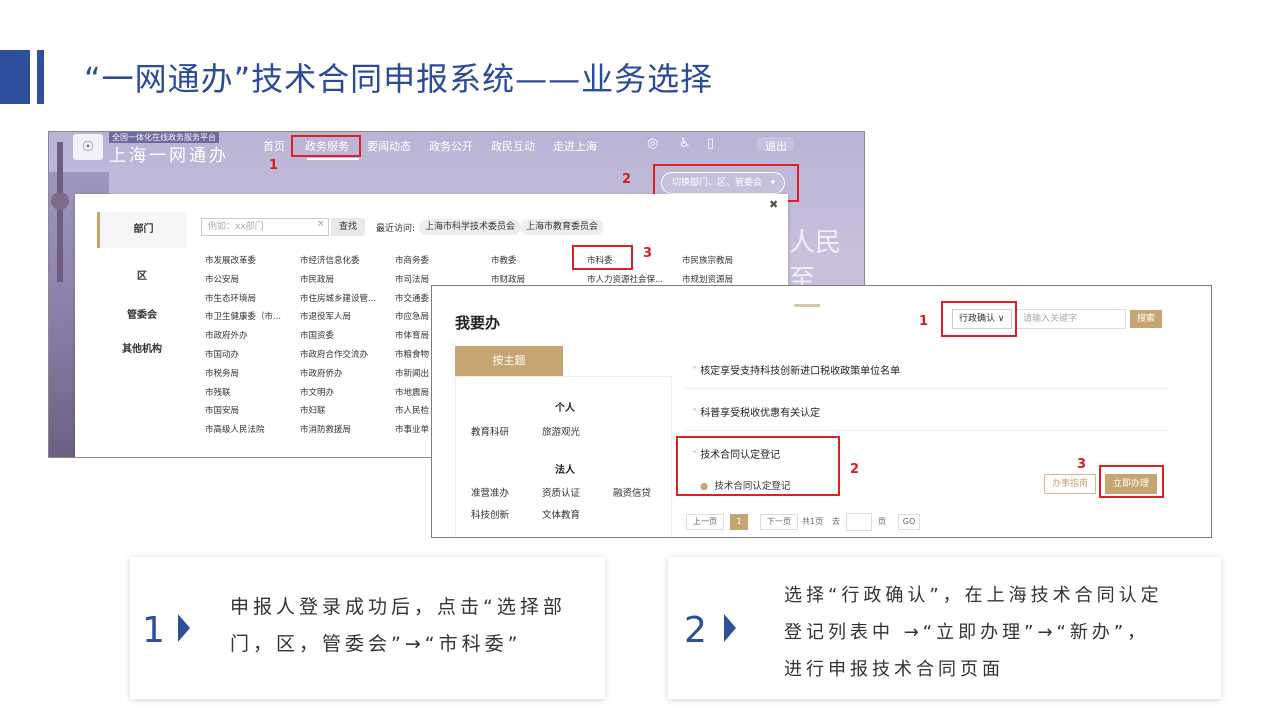 The image size is (1280, 720). What do you see at coordinates (142, 230) in the screenshot?
I see `tab-department: 部门` at bounding box center [142, 230].